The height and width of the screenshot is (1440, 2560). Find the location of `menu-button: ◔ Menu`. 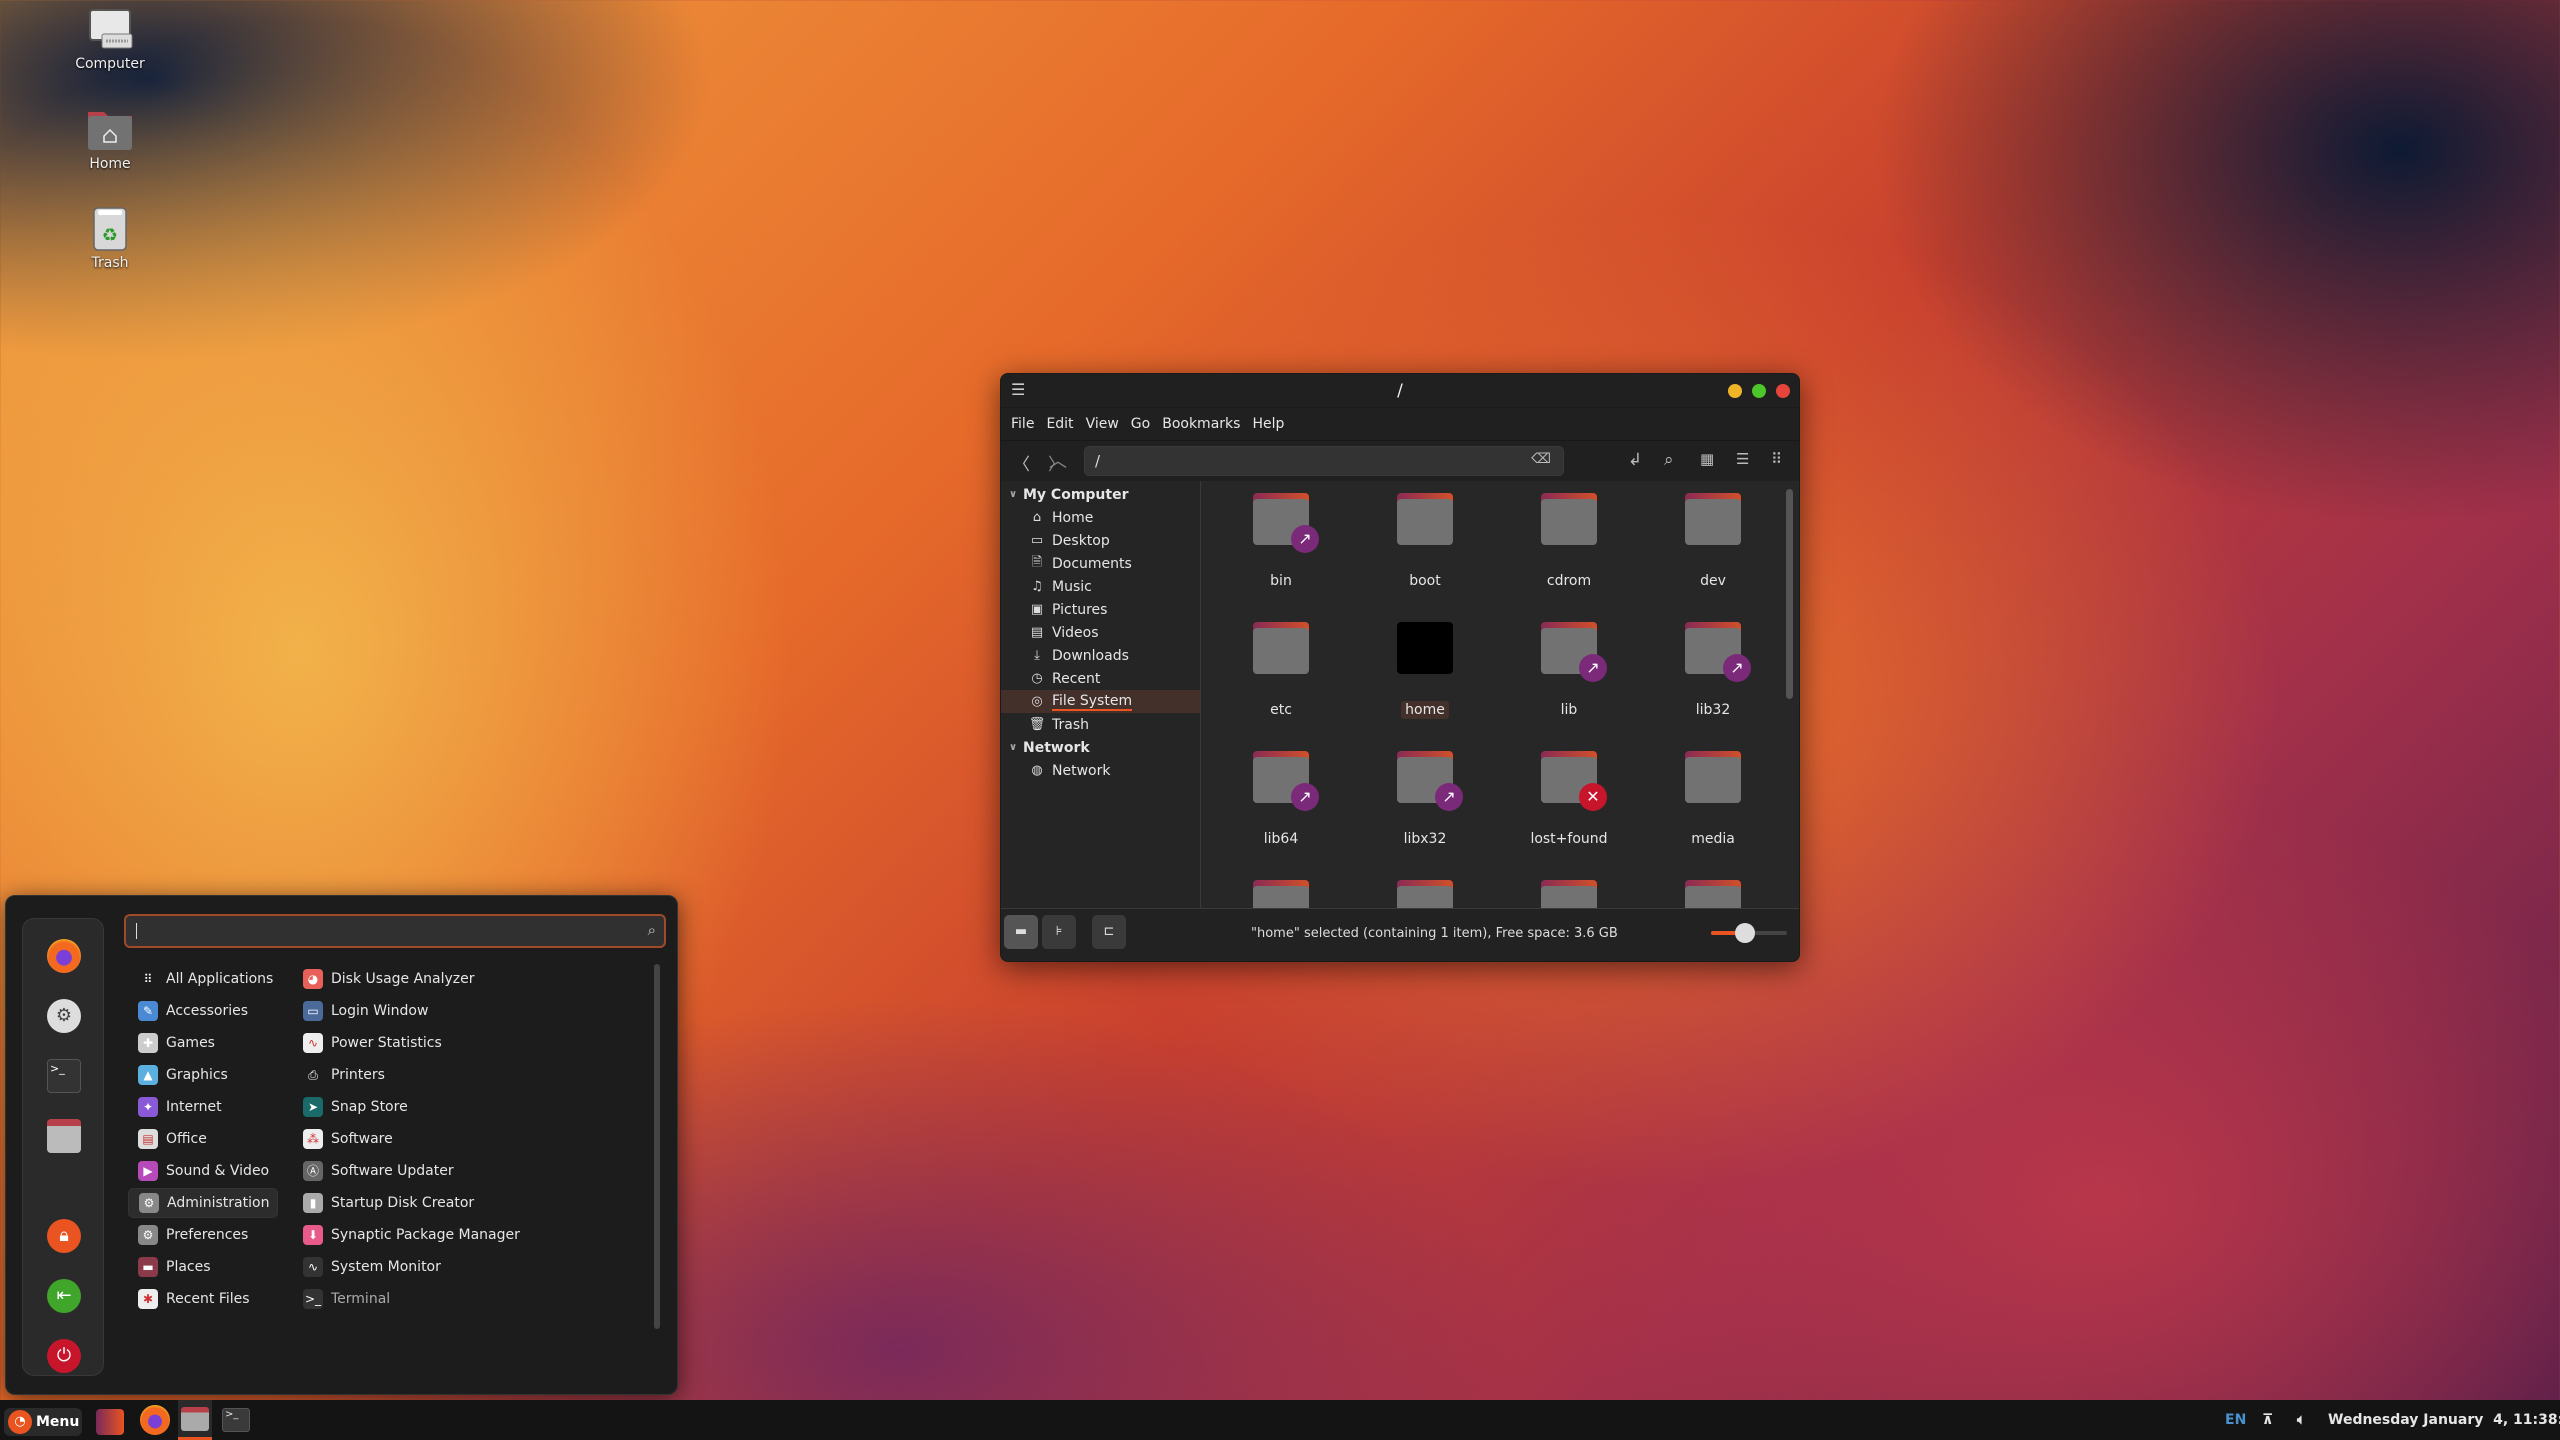

menu-button: ◔ Menu is located at coordinates (43, 1422).